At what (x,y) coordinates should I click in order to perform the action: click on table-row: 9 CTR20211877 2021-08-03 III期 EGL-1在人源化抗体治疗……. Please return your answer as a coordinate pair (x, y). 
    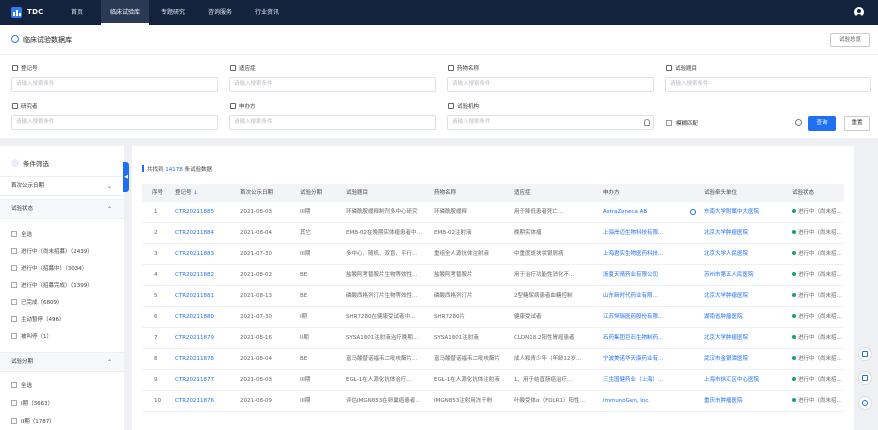
    Looking at the image, I should click on (493, 380).